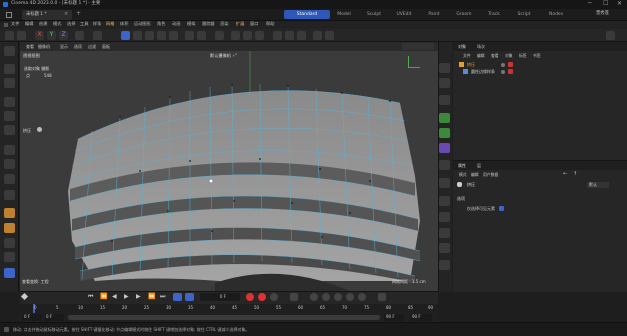  I want to click on menu-mograph: 运动图形, so click(142, 23).